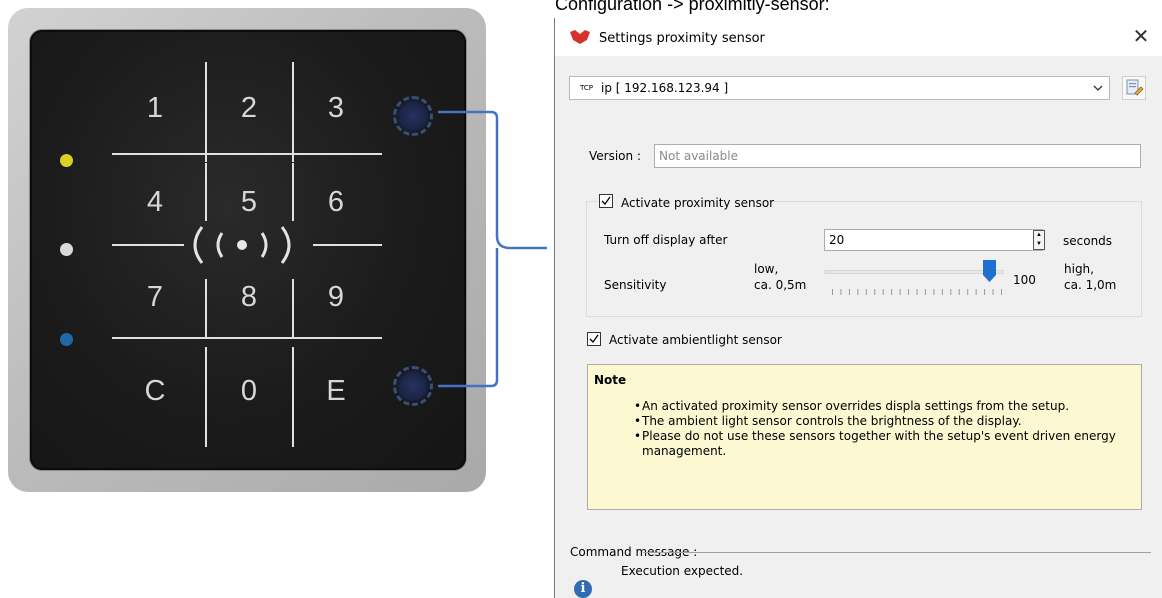 Image resolution: width=1162 pixels, height=598 pixels. Describe the element at coordinates (583, 589) in the screenshot. I see `info-icon: i` at that location.